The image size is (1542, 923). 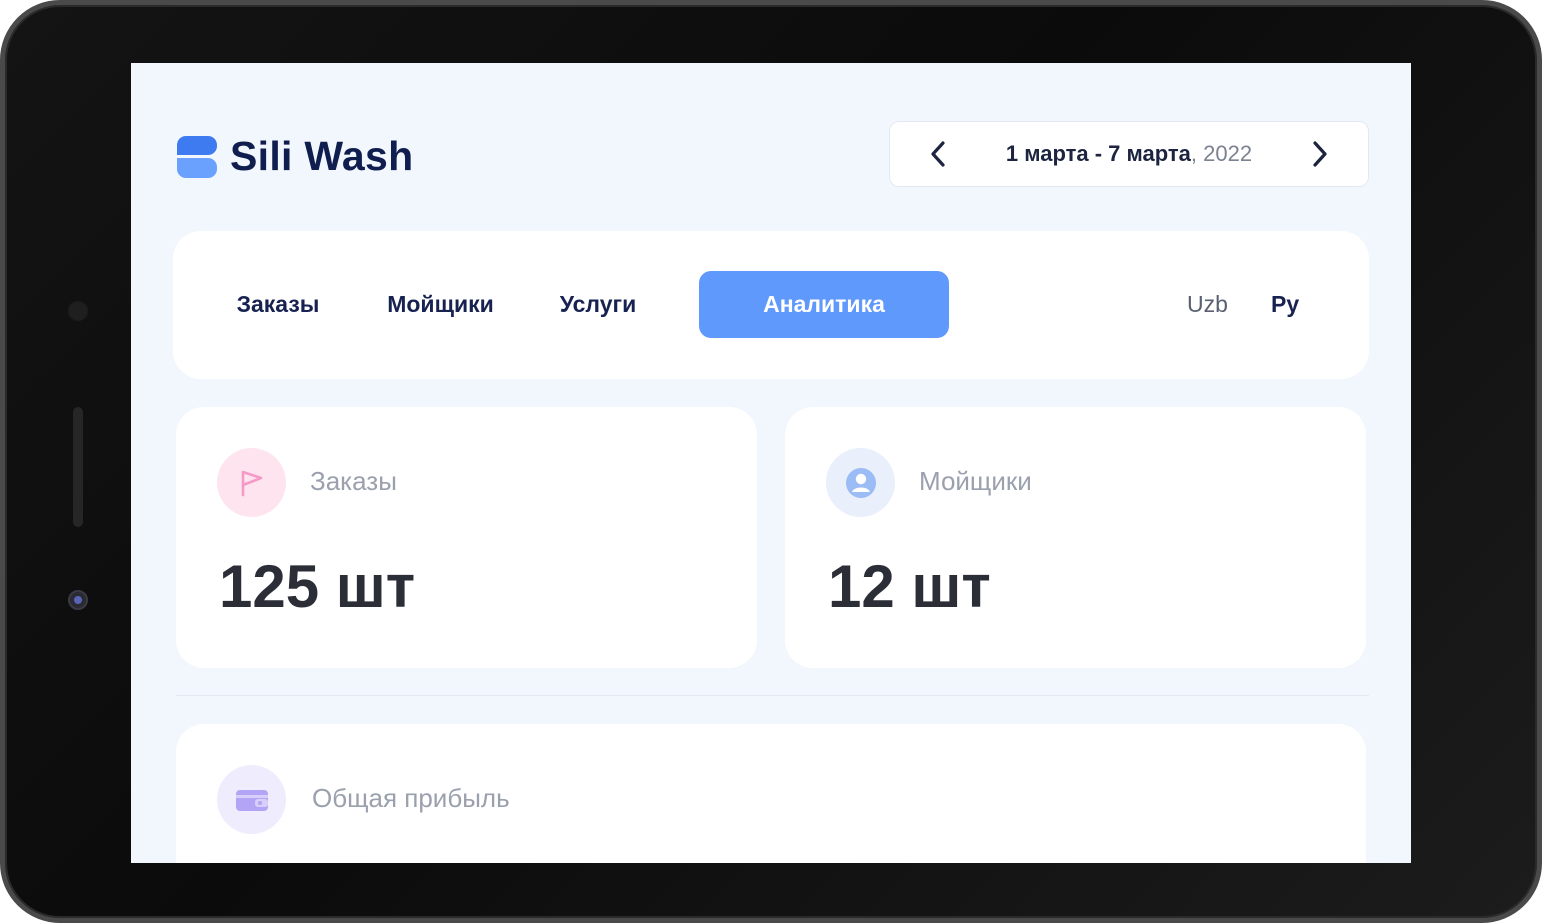 I want to click on prev-week-button, so click(x=938, y=154).